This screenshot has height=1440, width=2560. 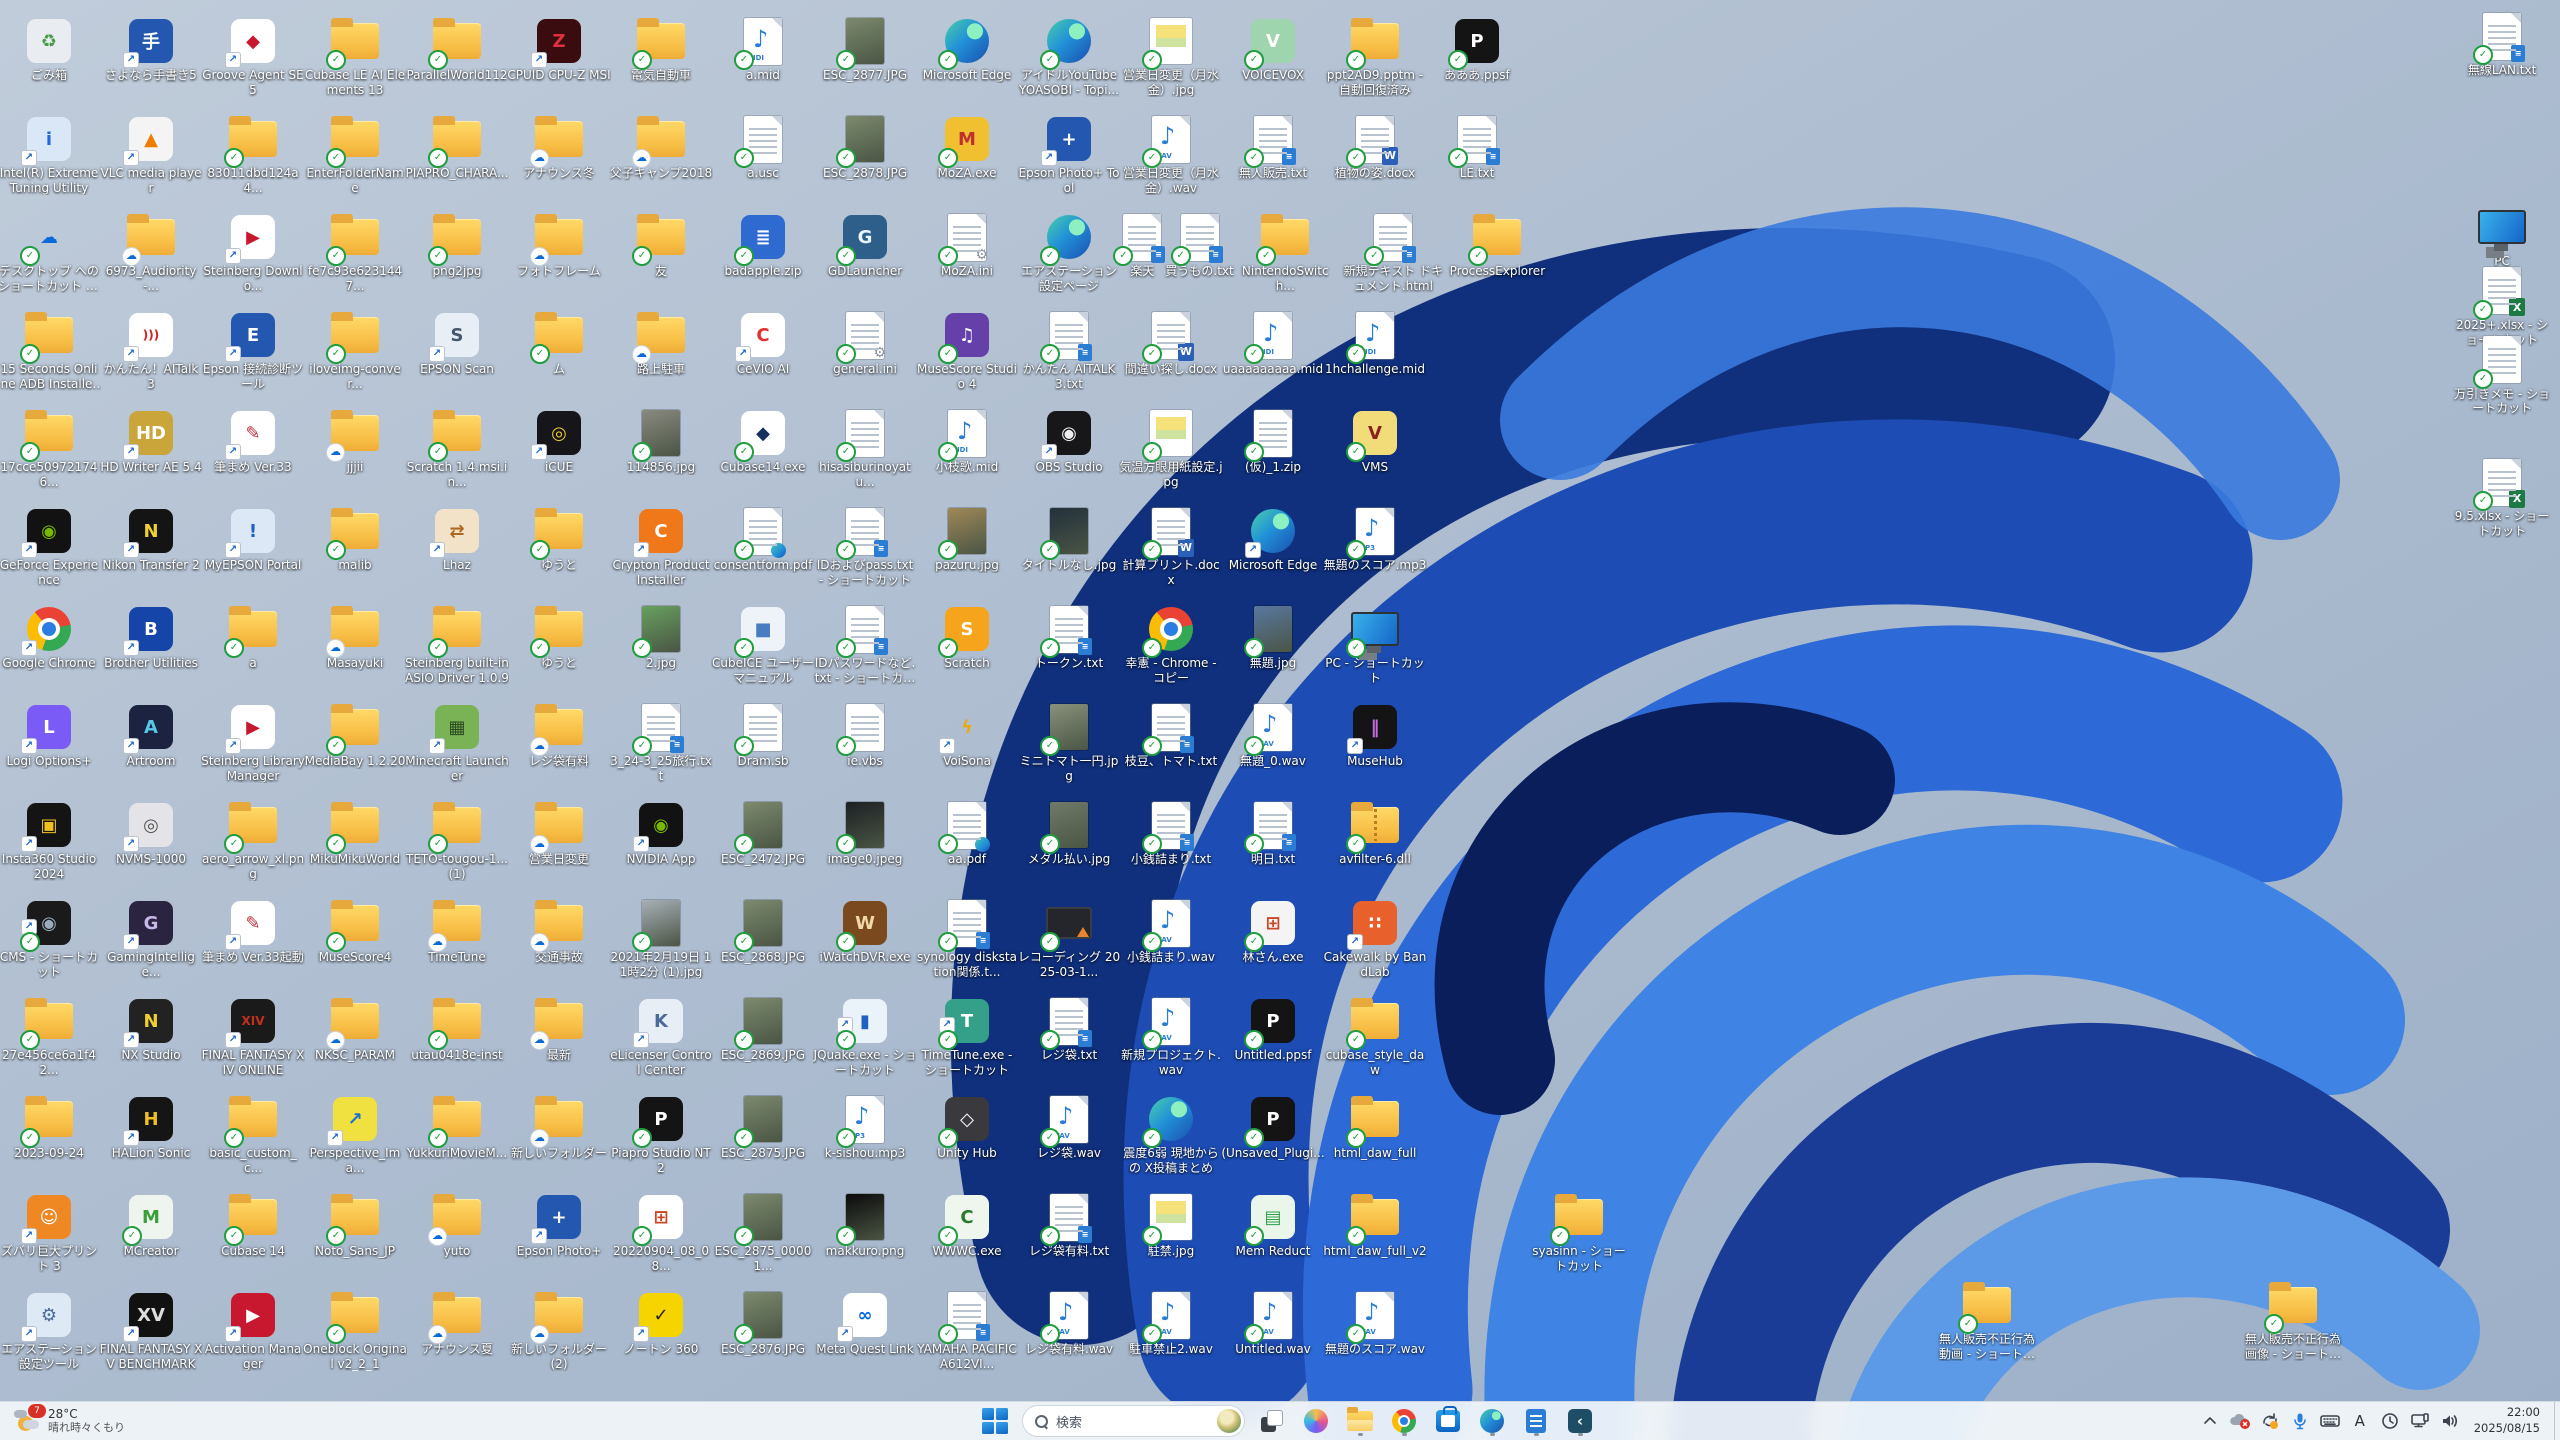 What do you see at coordinates (1375, 540) in the screenshot?
I see `desktop-icon: ♪ MP3 ✓ 無題のスコア.mp3` at bounding box center [1375, 540].